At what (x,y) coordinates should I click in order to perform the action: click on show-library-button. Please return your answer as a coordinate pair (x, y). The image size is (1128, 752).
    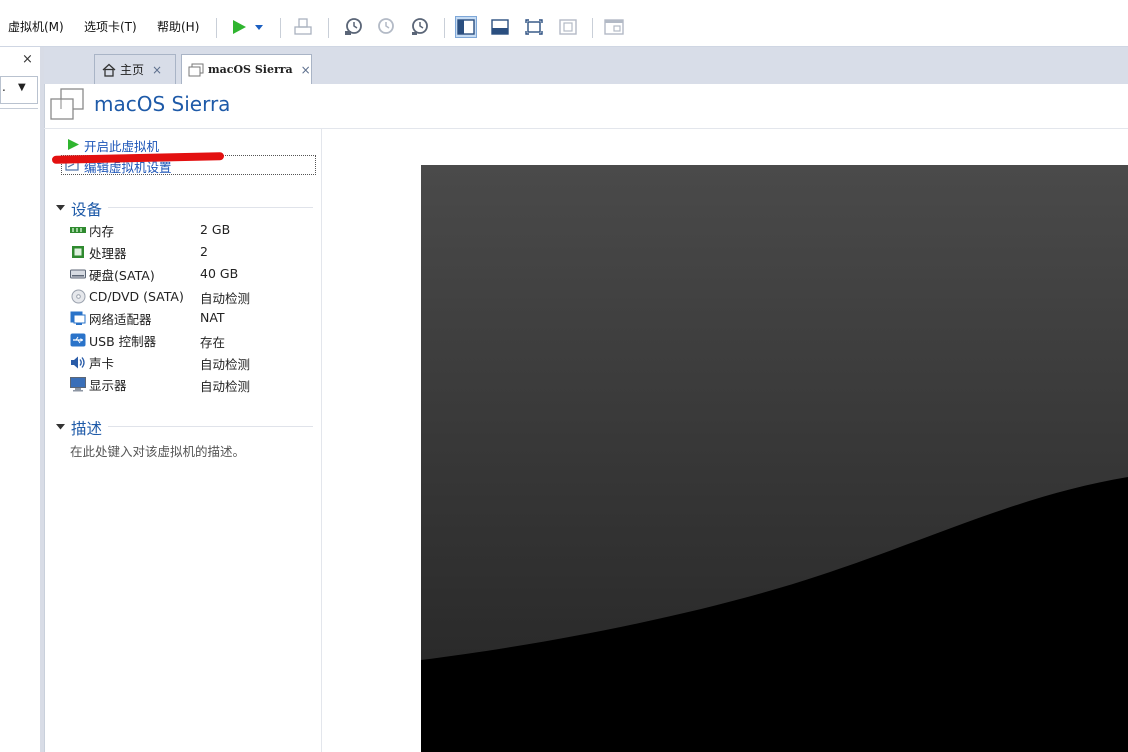
    Looking at the image, I should click on (466, 27).